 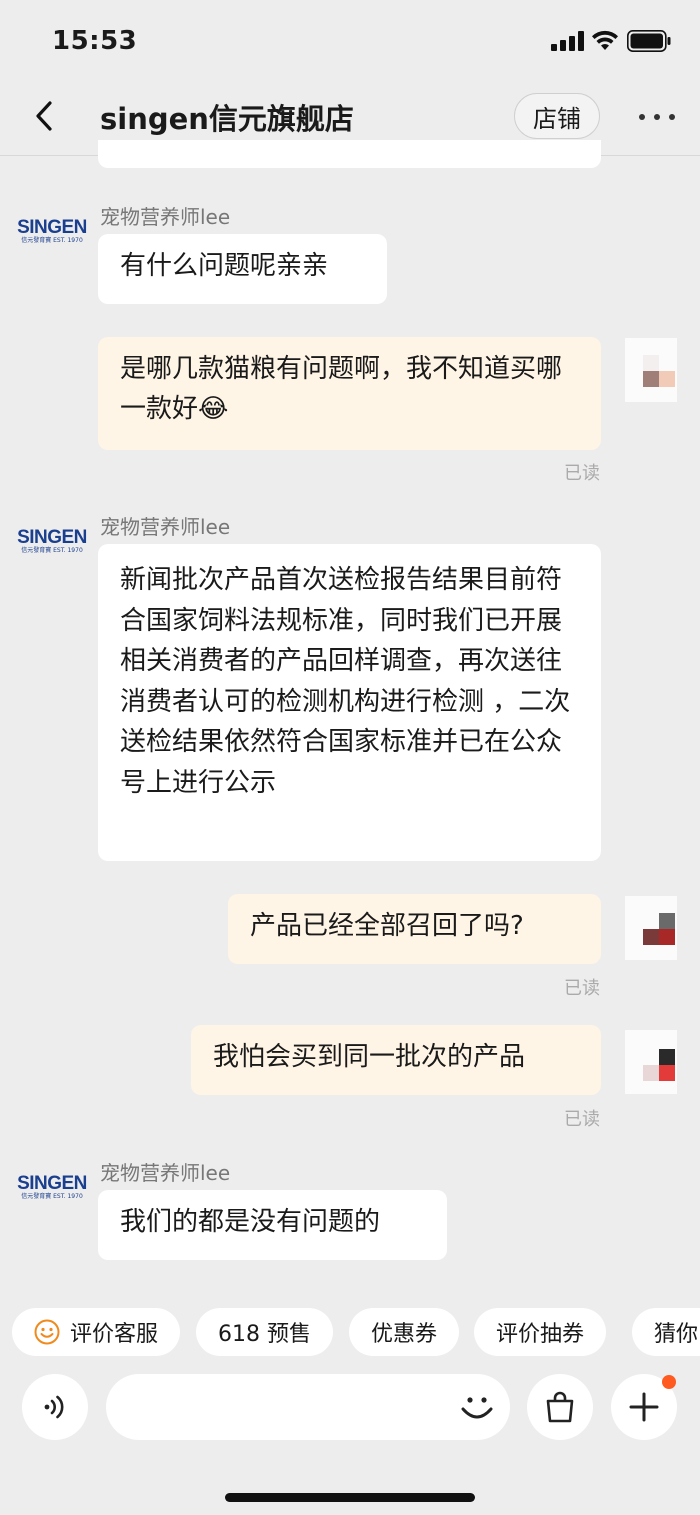 I want to click on chip-guess: 猜你, so click(x=666, y=1332).